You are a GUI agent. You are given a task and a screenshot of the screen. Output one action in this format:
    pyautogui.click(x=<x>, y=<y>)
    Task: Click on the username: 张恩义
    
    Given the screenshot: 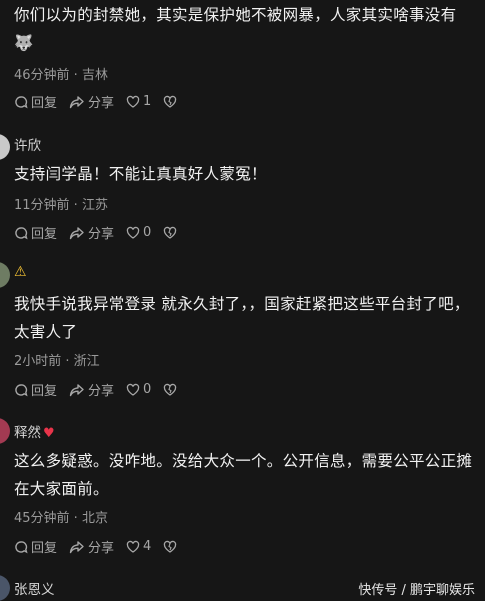 What is the action you would take?
    pyautogui.click(x=34, y=588)
    